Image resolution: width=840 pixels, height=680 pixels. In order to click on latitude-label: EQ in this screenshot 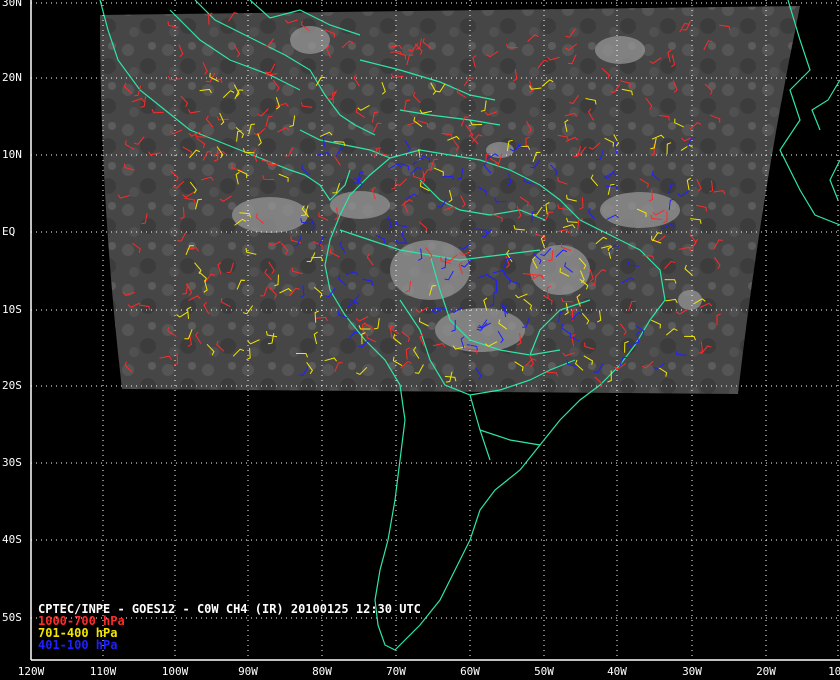, I will do `click(9, 231)`.